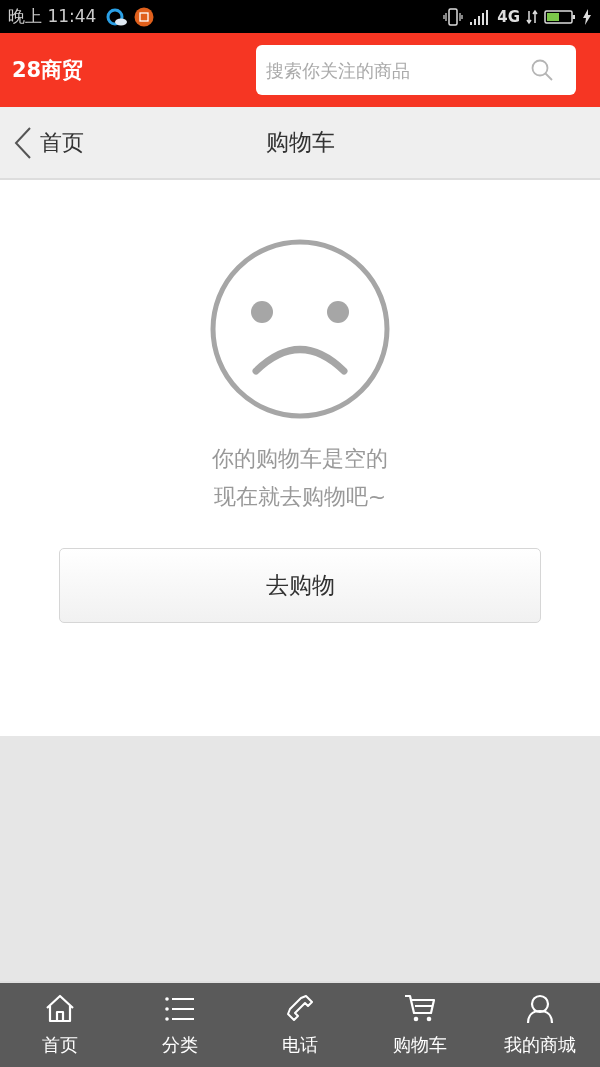 Image resolution: width=600 pixels, height=1067 pixels. Describe the element at coordinates (416, 70) in the screenshot. I see `search-field: 搜索你关注的商品` at that location.